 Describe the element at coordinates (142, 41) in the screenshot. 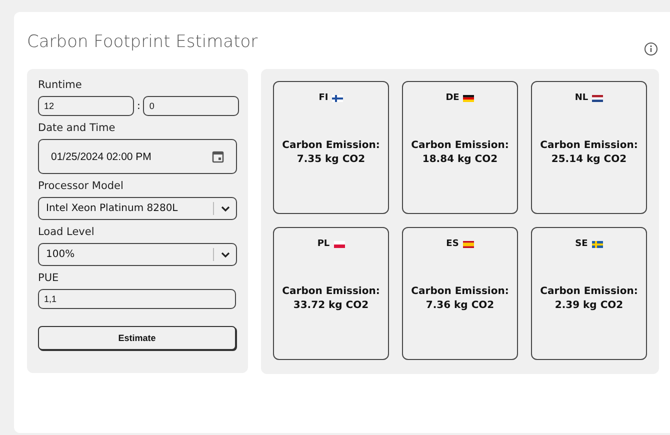

I see `page-title: Carbon Footprint Estimator` at that location.